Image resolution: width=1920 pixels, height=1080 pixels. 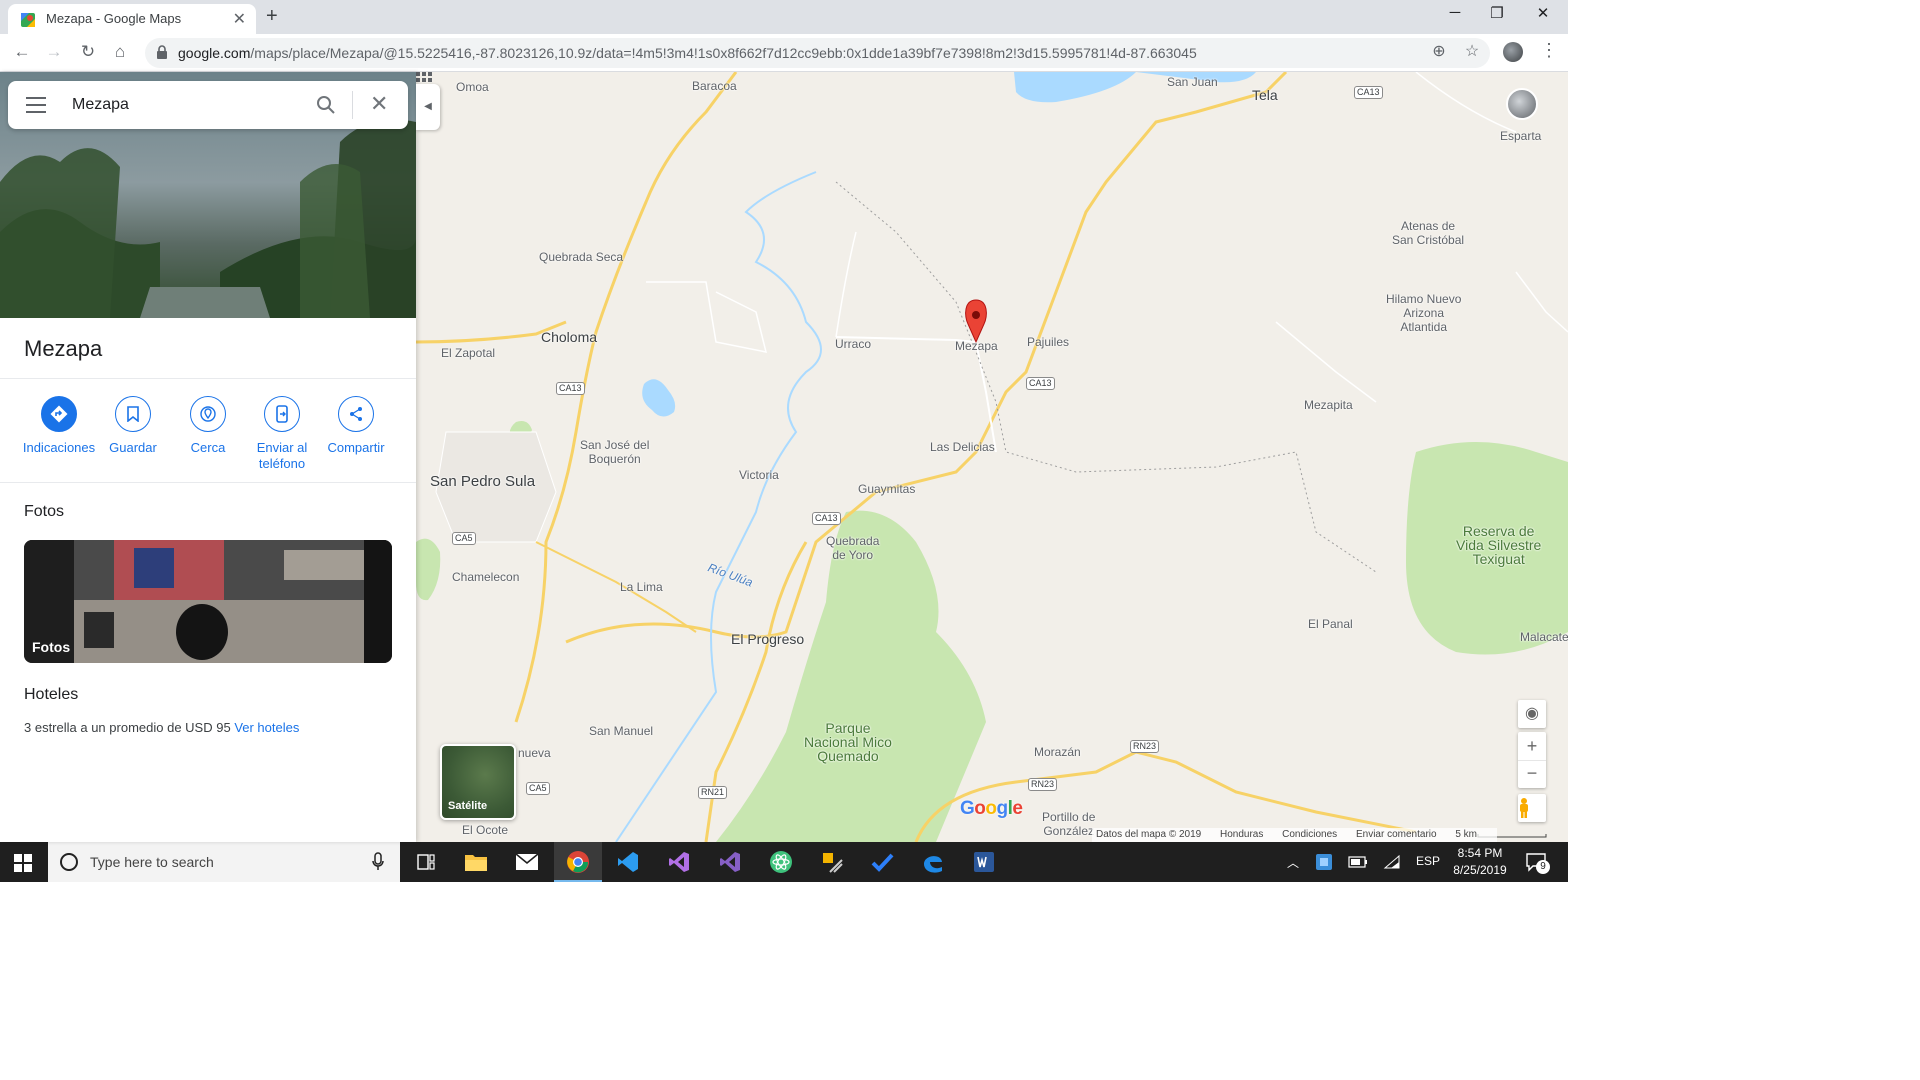 What do you see at coordinates (120, 52) in the screenshot?
I see `home-icon: ⌂` at bounding box center [120, 52].